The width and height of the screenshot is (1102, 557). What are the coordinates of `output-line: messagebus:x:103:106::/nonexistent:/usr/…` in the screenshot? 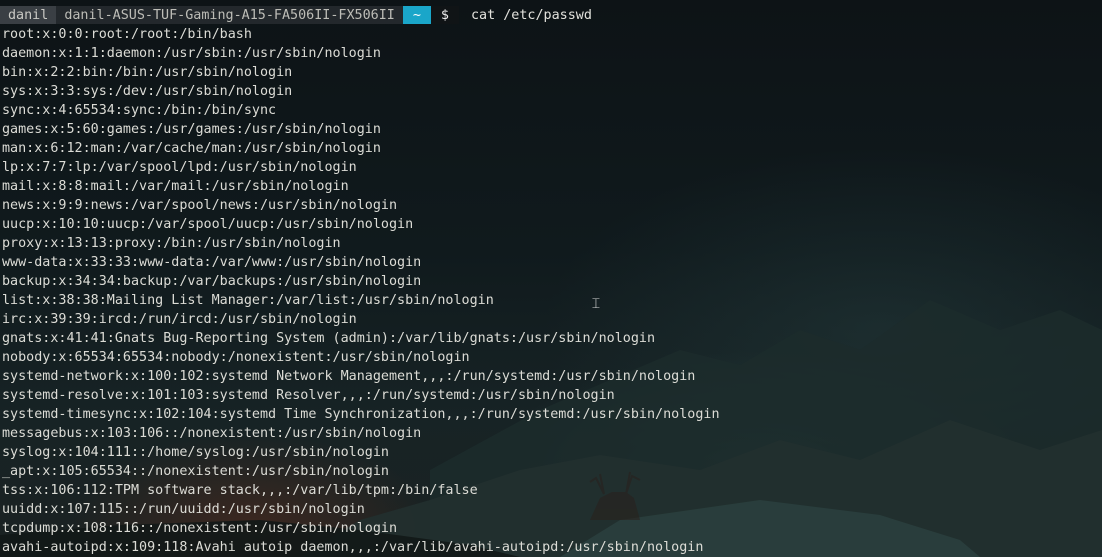 It's located at (212, 433).